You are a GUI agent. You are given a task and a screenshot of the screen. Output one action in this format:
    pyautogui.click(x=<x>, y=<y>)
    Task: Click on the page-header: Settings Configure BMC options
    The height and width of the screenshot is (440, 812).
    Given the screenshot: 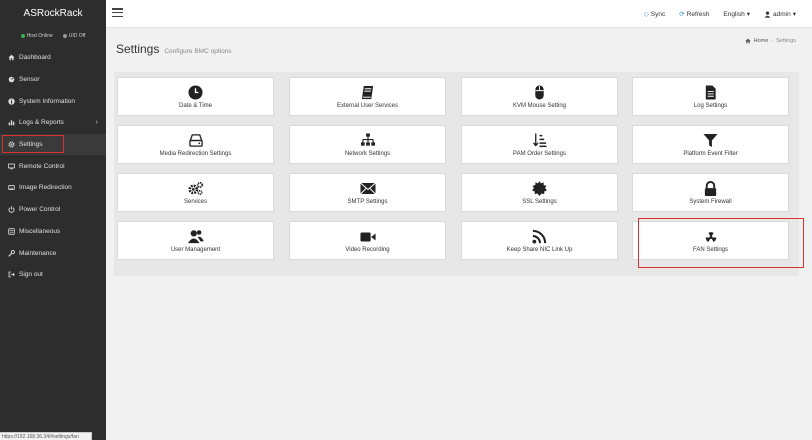 What is the action you would take?
    pyautogui.click(x=174, y=49)
    